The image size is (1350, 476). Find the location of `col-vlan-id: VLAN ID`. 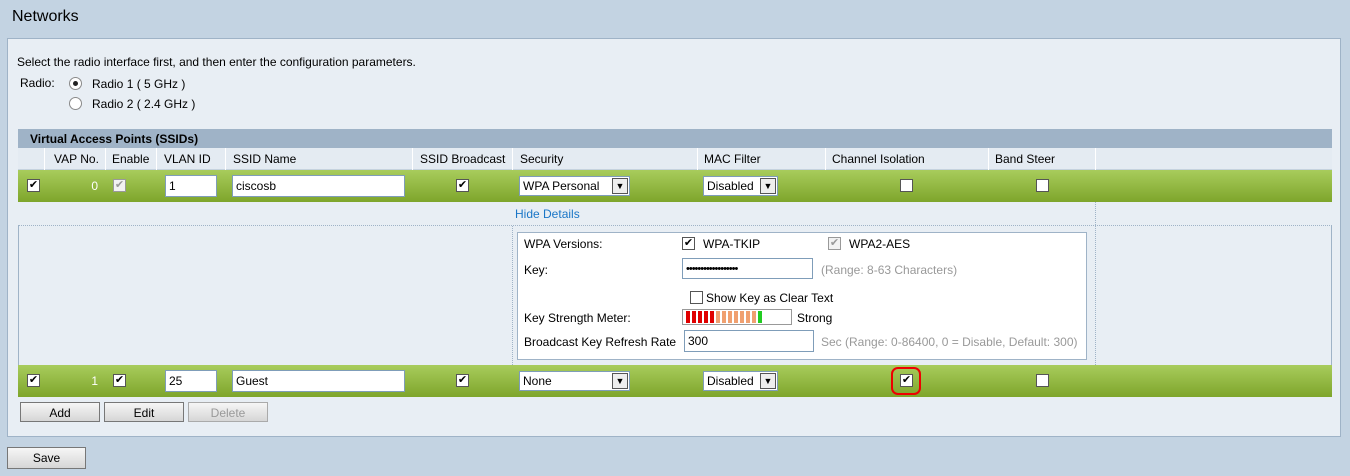

col-vlan-id: VLAN ID is located at coordinates (187, 159).